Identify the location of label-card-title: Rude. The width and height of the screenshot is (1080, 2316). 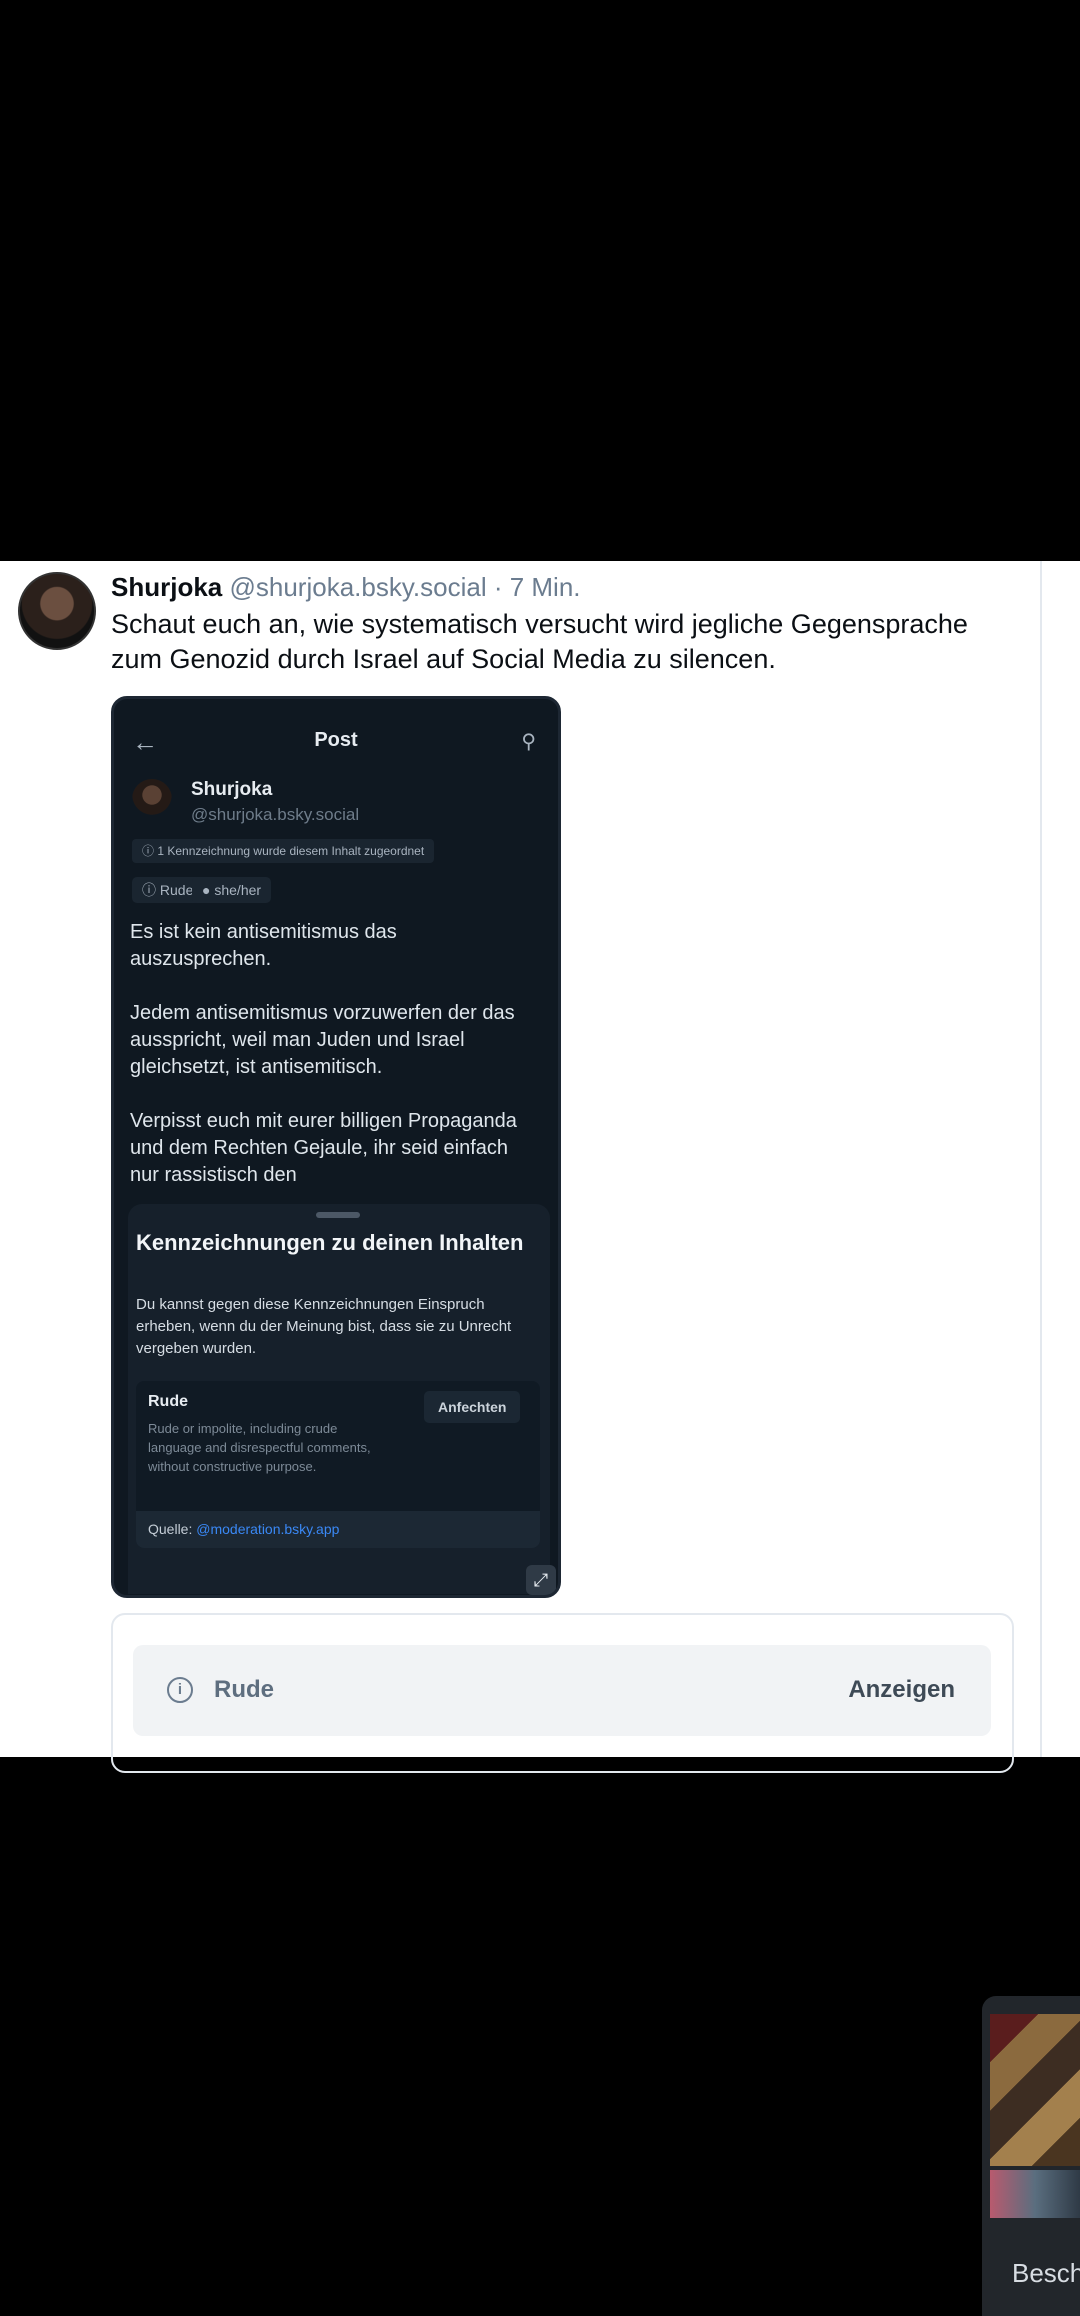
(168, 1401).